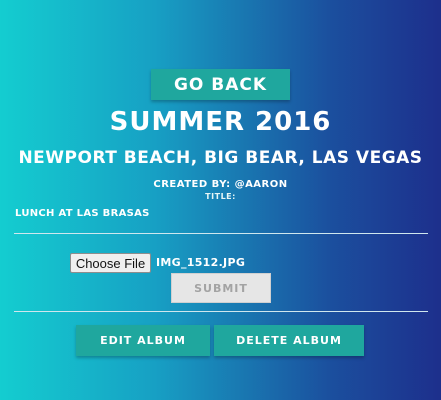 The image size is (441, 400). I want to click on delete-album-button: Delete Album, so click(289, 340).